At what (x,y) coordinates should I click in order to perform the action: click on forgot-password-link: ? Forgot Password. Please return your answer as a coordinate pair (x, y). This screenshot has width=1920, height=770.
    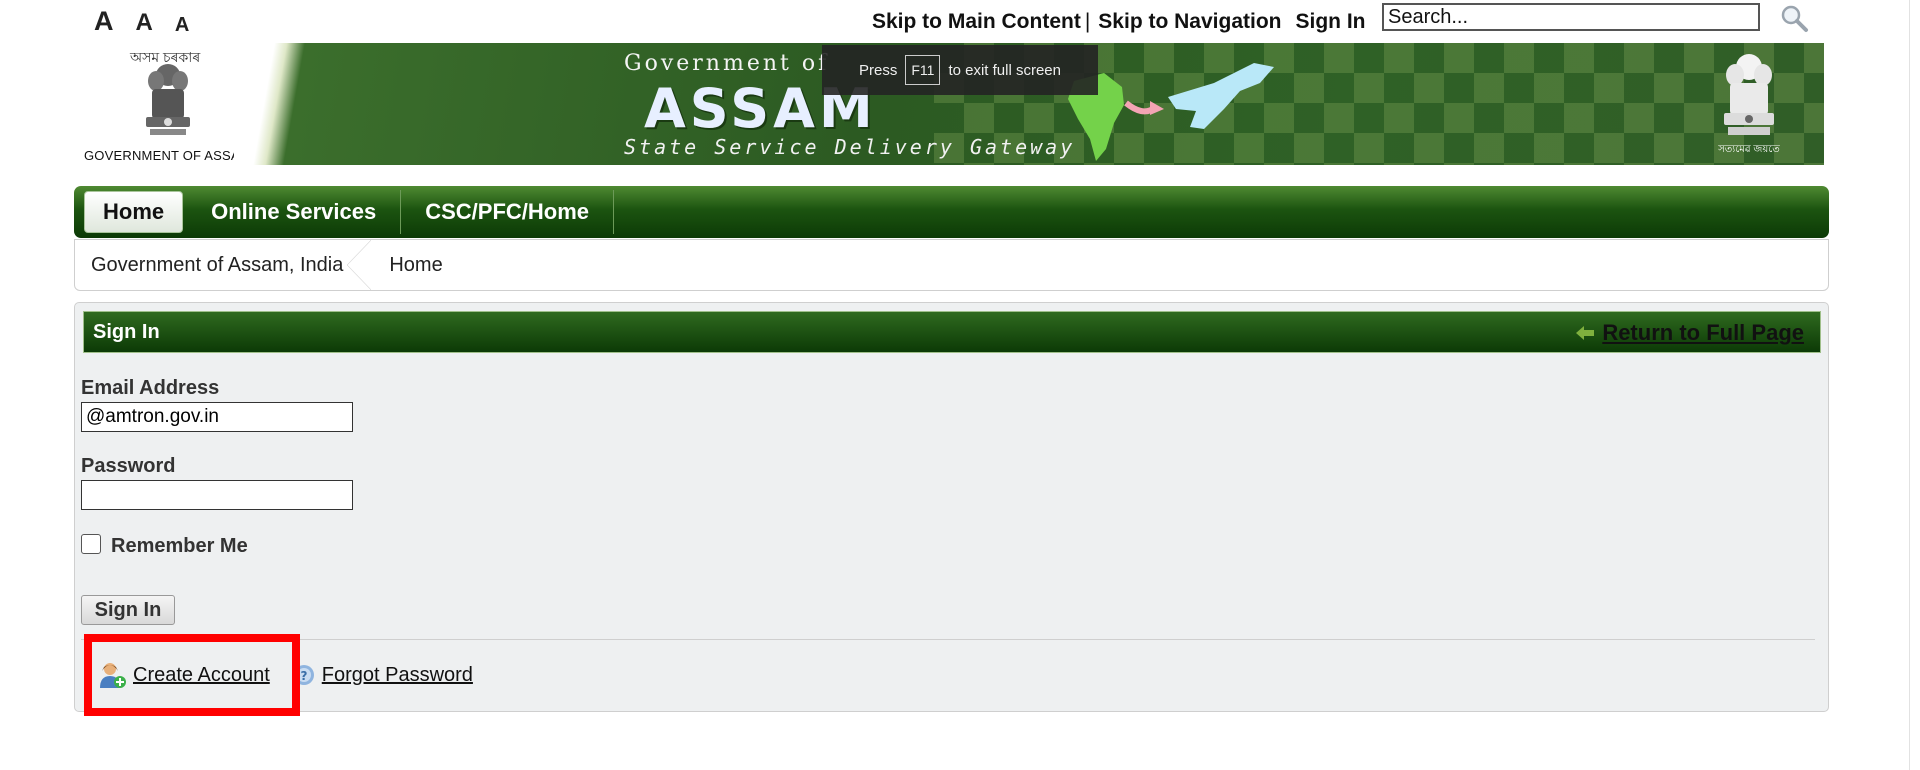
    Looking at the image, I should click on (382, 675).